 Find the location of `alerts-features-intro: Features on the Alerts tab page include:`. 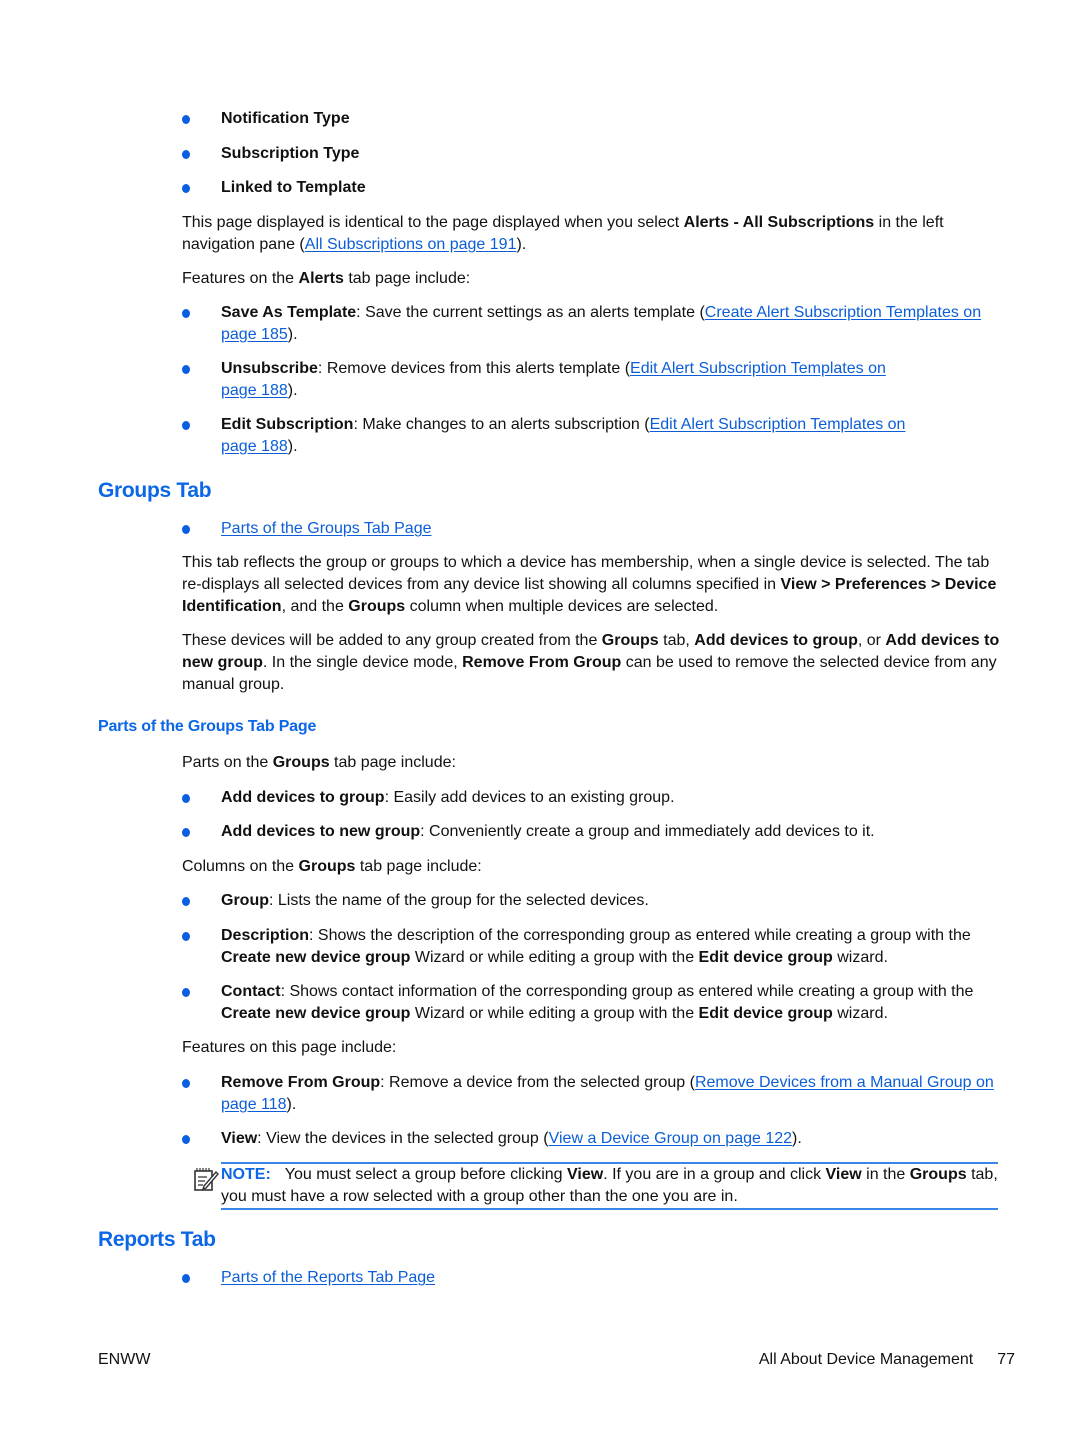

alerts-features-intro: Features on the Alerts tab page include: is located at coordinates (592, 279).